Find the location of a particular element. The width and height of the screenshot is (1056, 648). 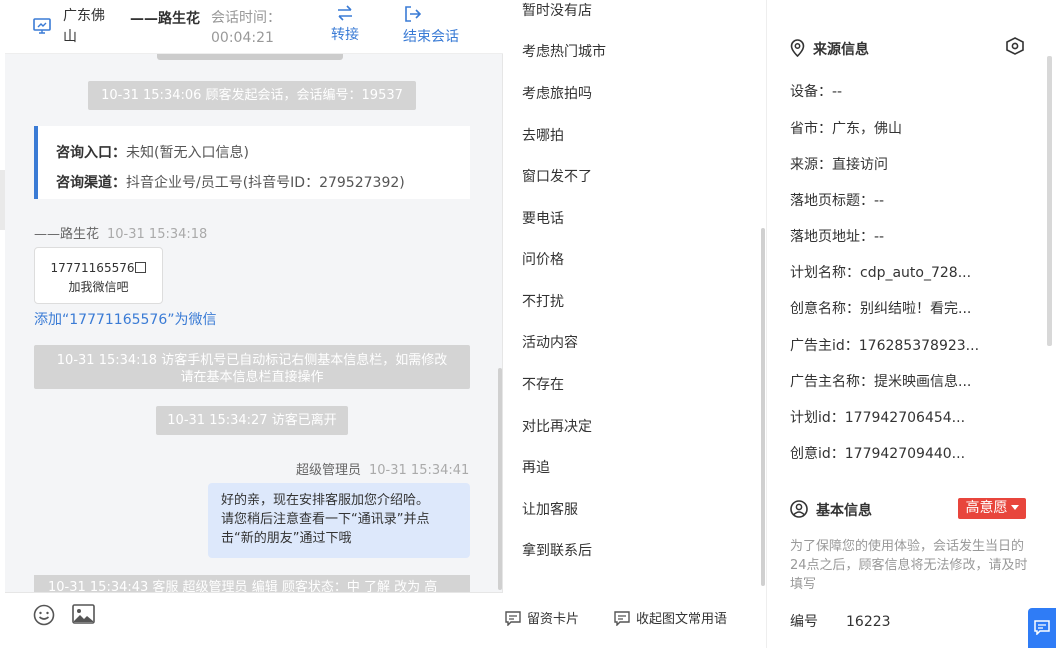

source-info-title-text: 来源信息 is located at coordinates (841, 50).